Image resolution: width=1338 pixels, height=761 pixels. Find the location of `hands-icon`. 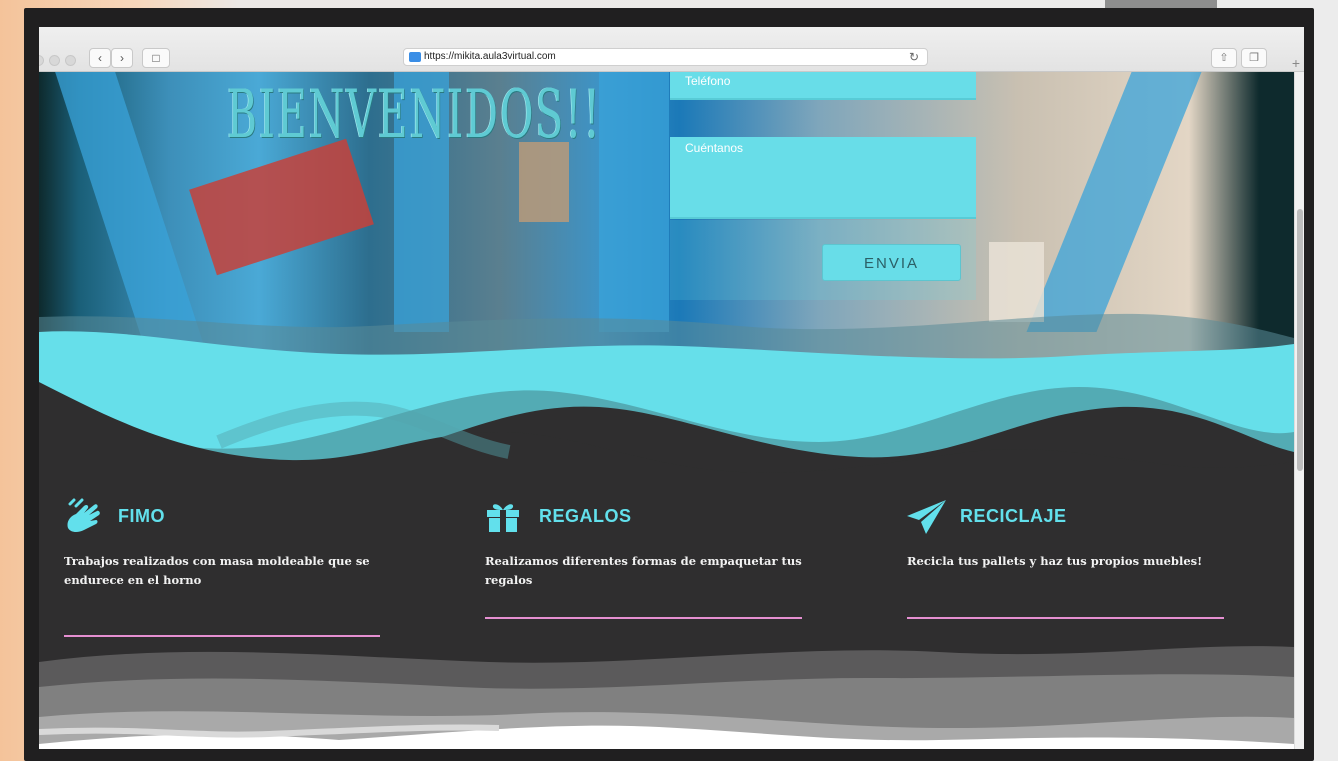

hands-icon is located at coordinates (83, 515).